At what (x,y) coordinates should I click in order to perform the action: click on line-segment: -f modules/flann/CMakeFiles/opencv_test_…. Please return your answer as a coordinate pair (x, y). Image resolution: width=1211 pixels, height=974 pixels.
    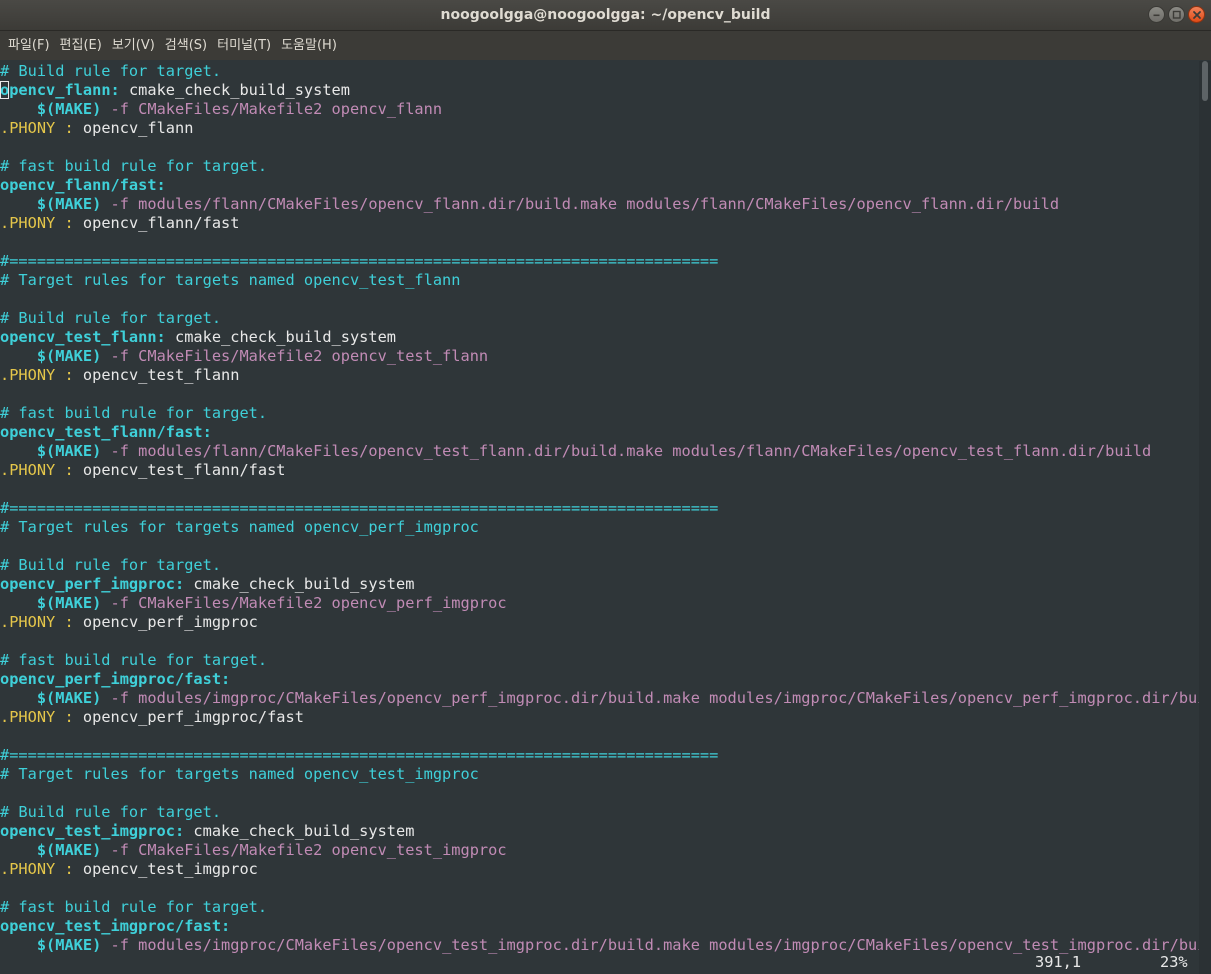
    Looking at the image, I should click on (626, 451).